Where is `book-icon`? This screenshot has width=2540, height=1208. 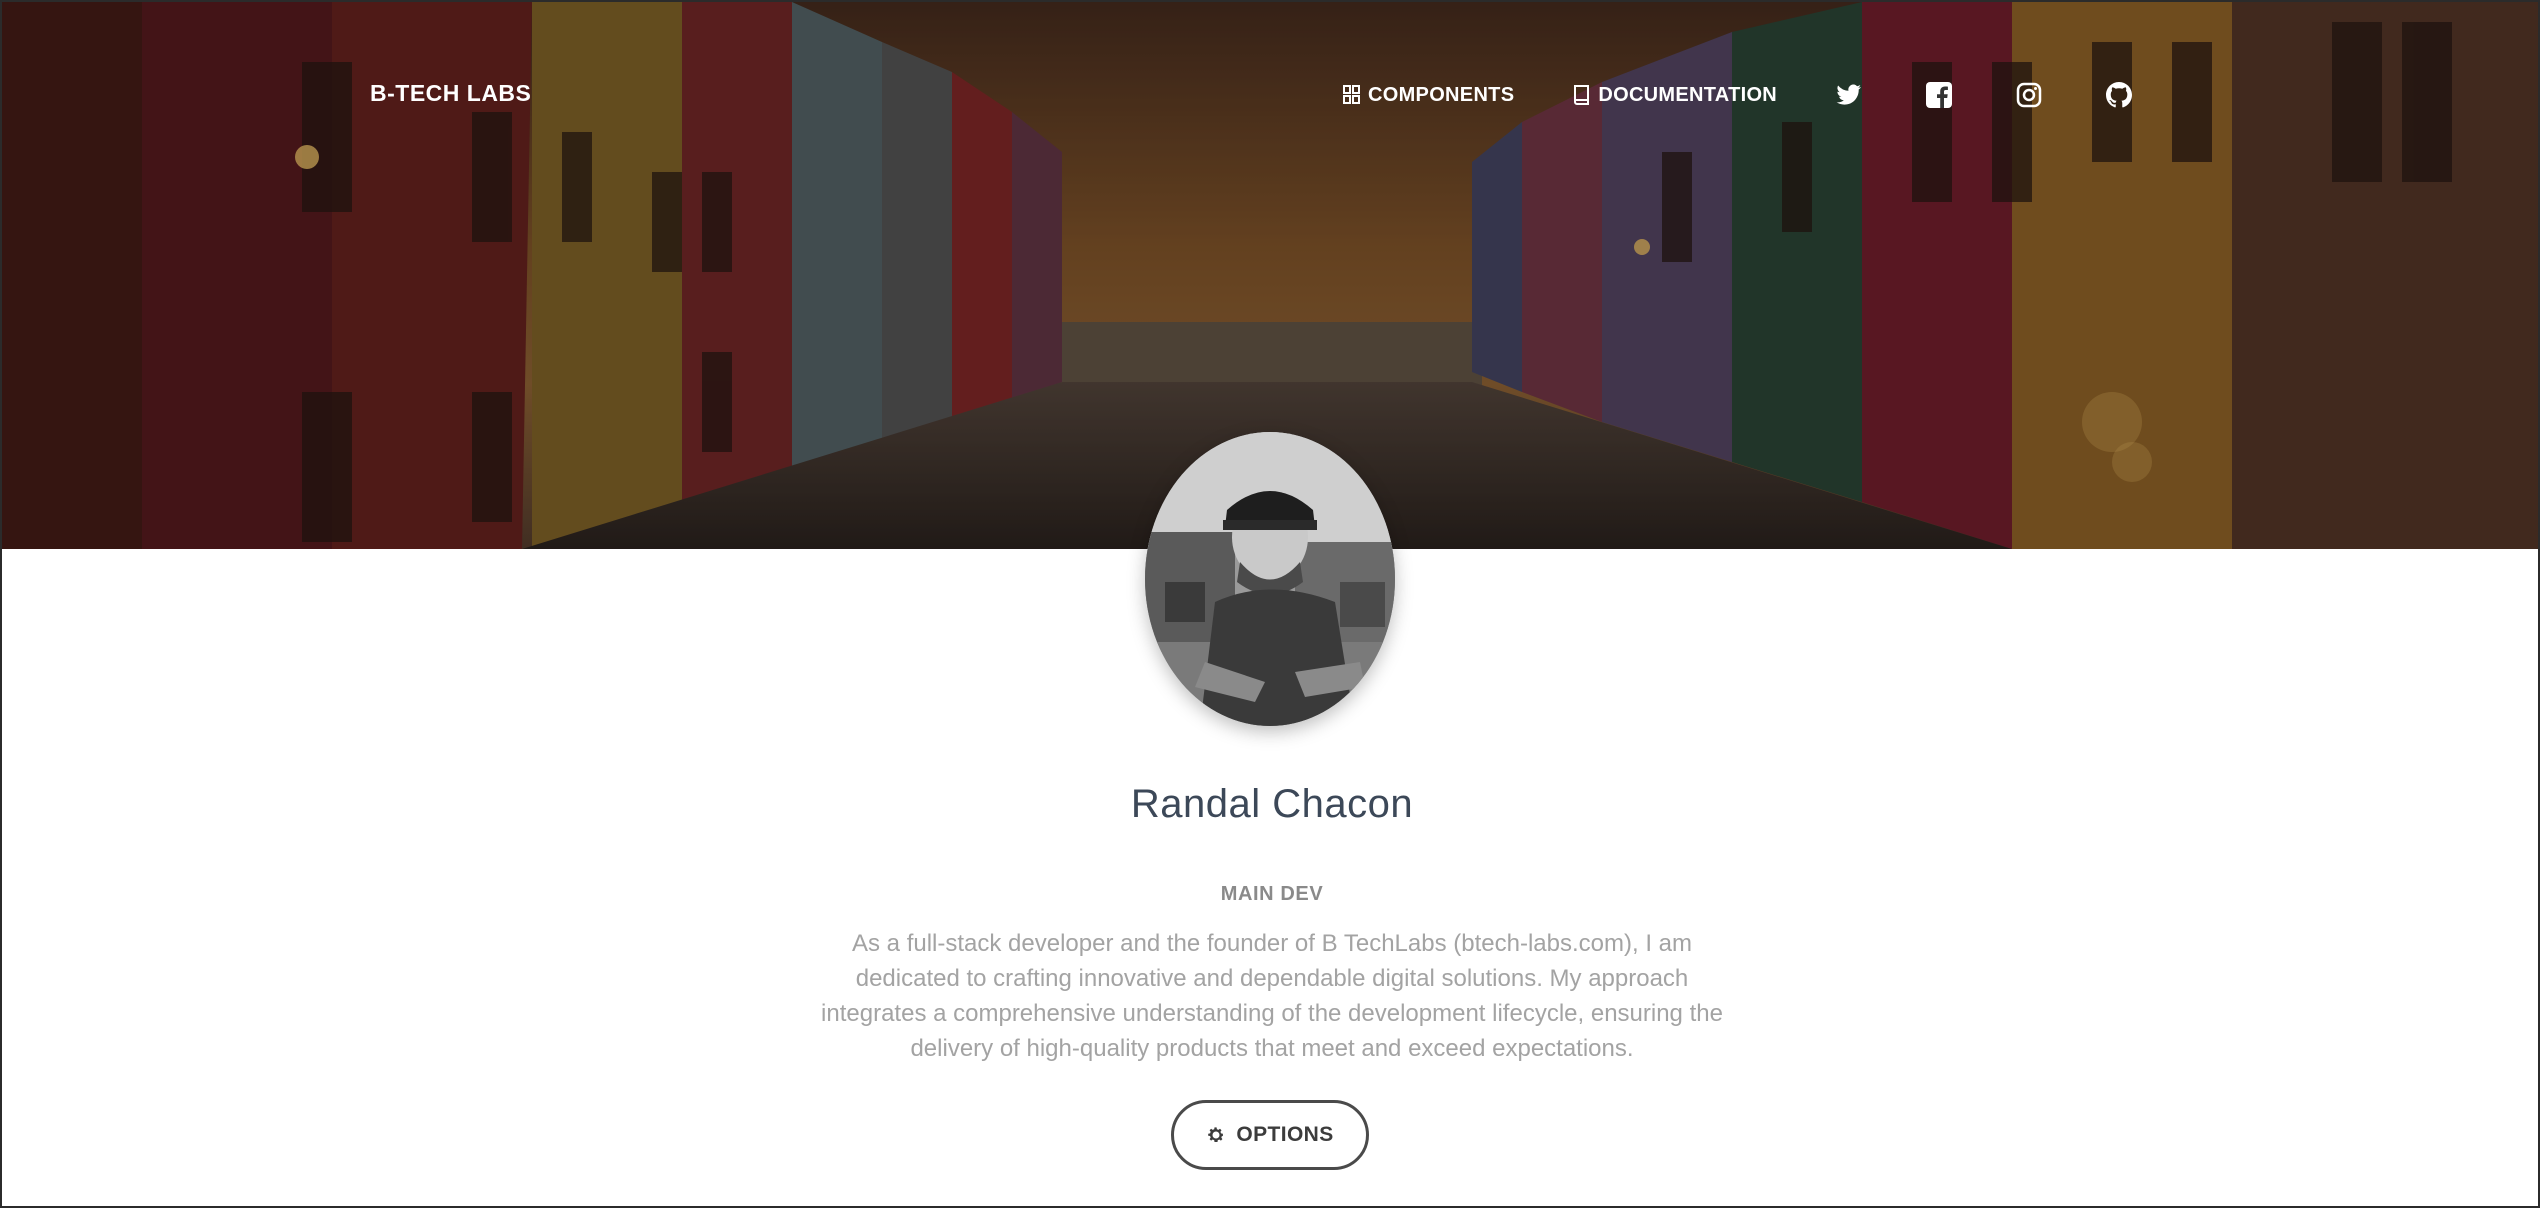 book-icon is located at coordinates (1582, 95).